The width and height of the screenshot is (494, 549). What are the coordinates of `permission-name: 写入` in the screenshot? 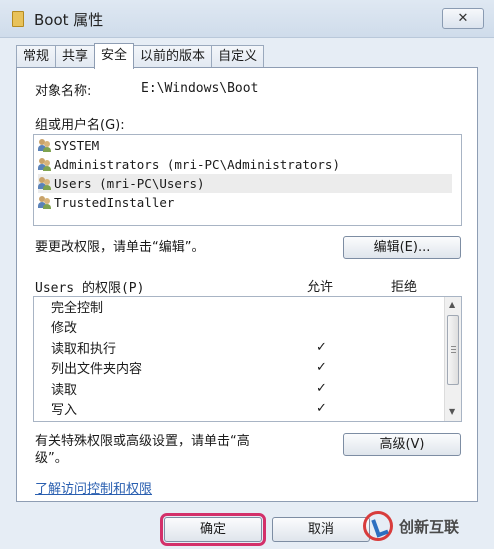 It's located at (64, 410).